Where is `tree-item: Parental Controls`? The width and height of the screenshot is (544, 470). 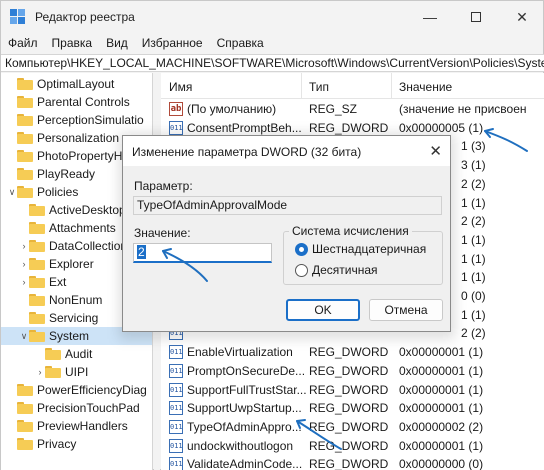 tree-item: Parental Controls is located at coordinates (76, 102).